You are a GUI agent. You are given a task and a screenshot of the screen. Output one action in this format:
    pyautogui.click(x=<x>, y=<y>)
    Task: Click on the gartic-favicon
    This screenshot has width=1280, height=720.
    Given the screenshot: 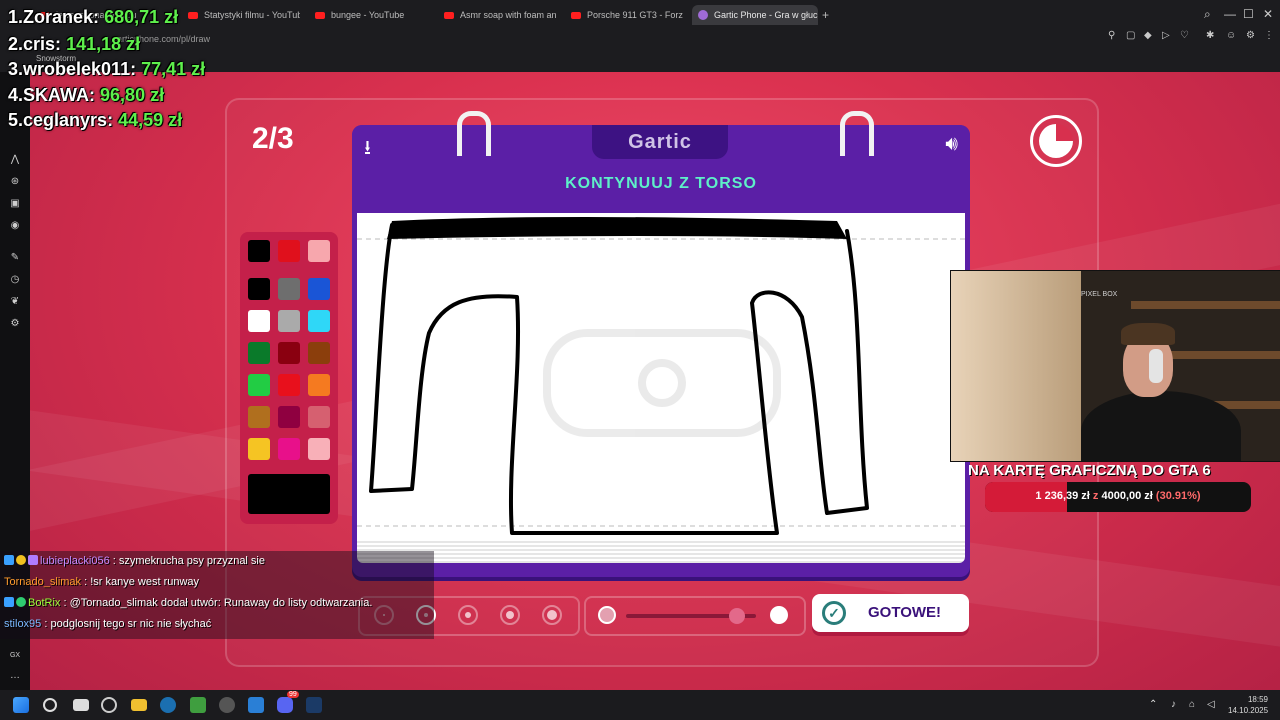 What is the action you would take?
    pyautogui.click(x=703, y=15)
    